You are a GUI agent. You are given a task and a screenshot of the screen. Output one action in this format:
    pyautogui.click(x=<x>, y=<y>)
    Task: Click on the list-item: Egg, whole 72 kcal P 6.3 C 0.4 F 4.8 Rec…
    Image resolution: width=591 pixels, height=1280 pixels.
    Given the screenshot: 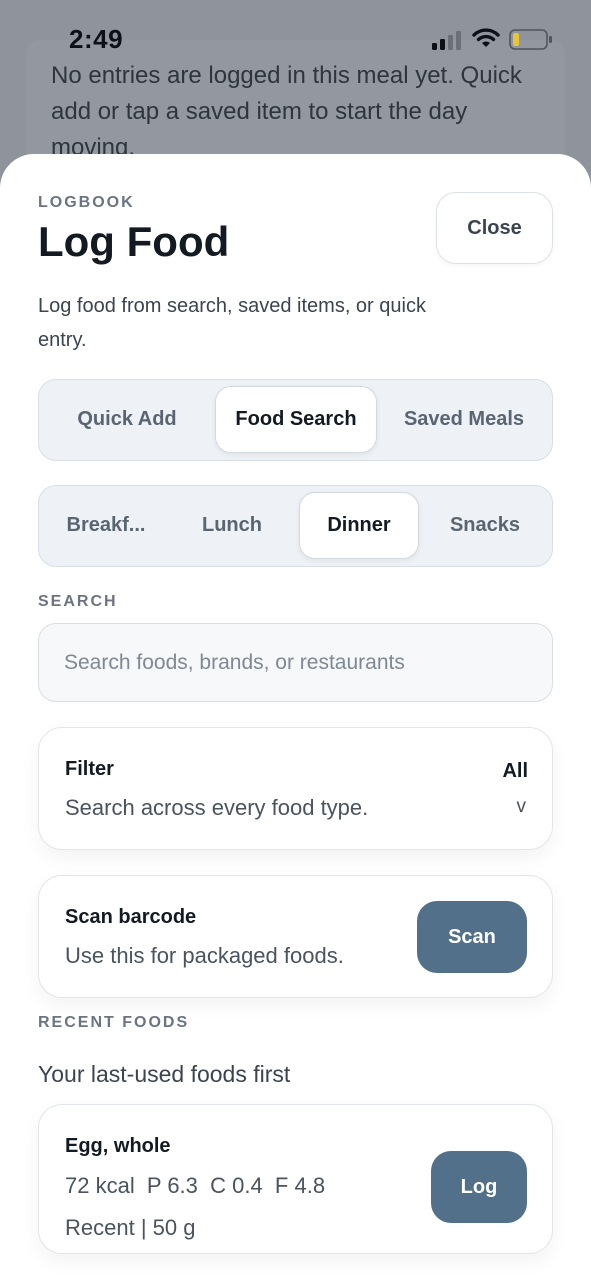 What is the action you would take?
    pyautogui.click(x=295, y=1179)
    